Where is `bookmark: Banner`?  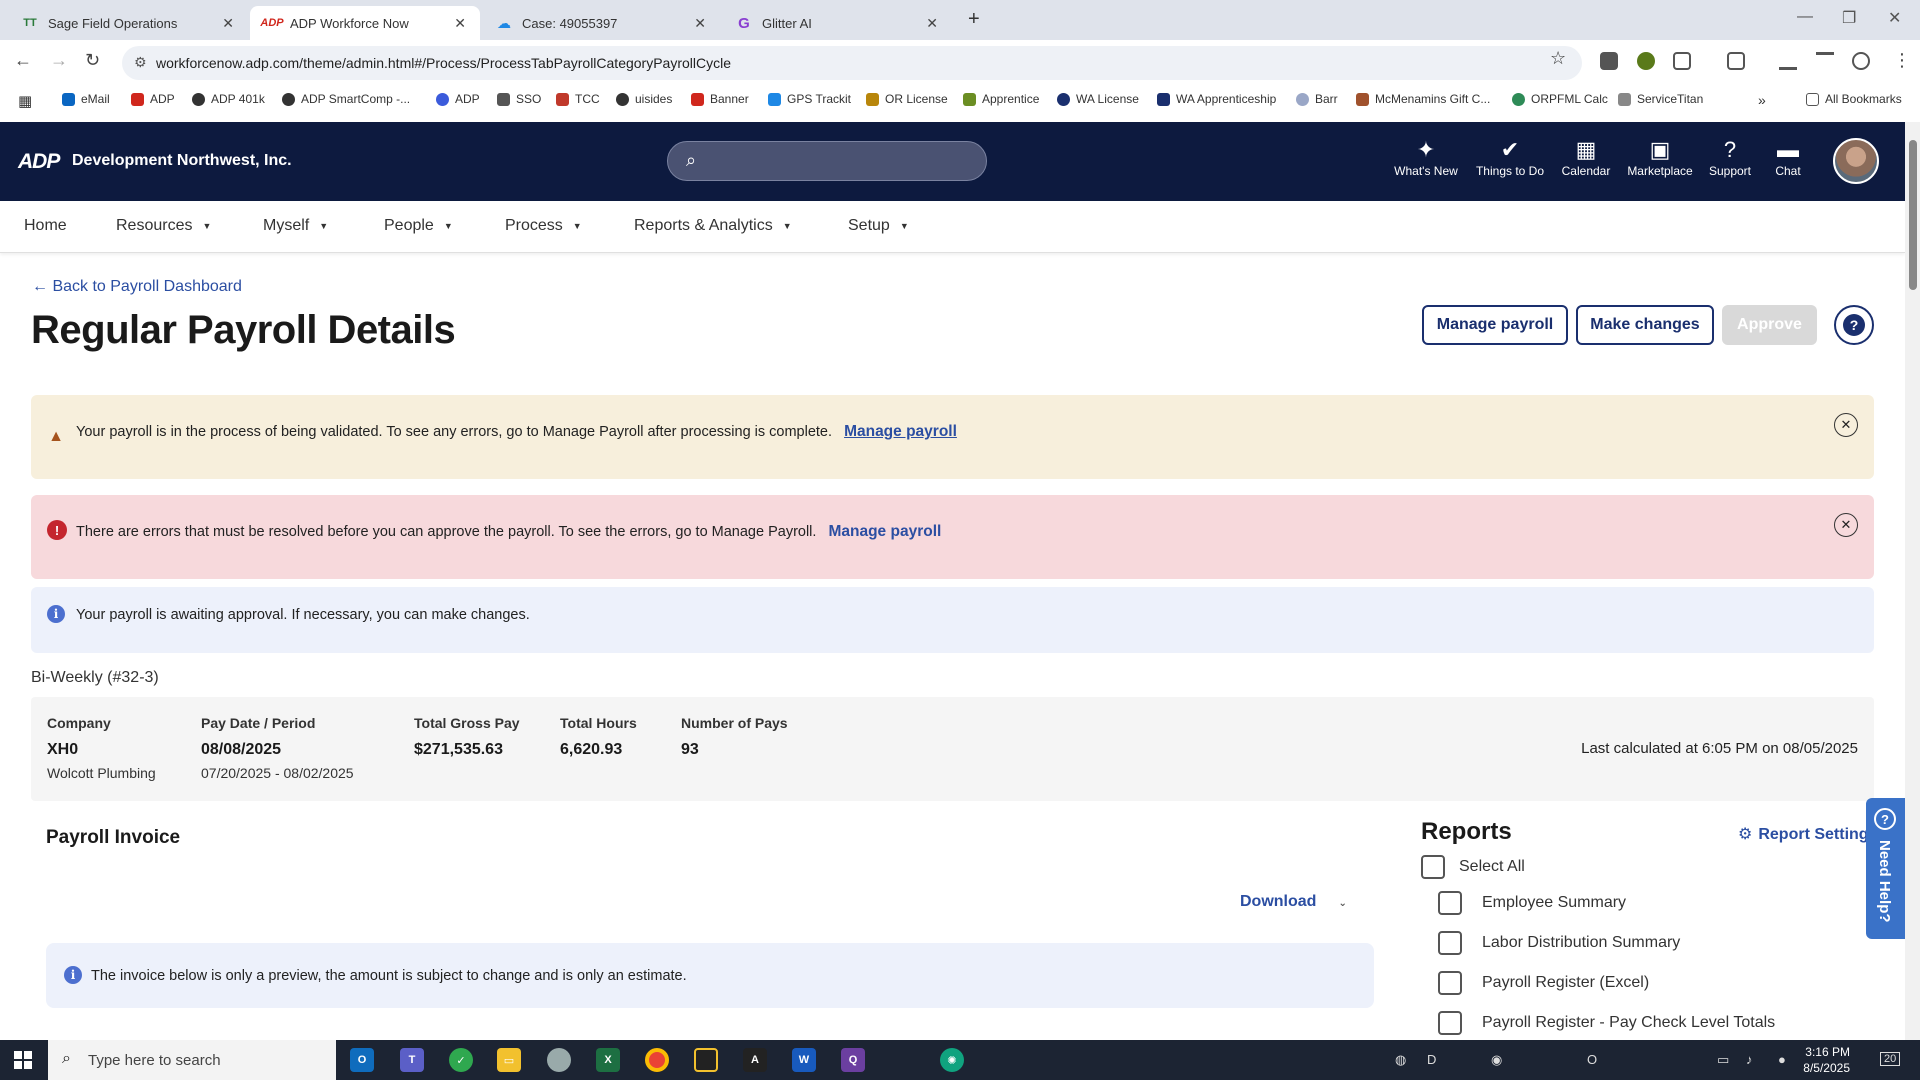
bookmark: Banner is located at coordinates (720, 99).